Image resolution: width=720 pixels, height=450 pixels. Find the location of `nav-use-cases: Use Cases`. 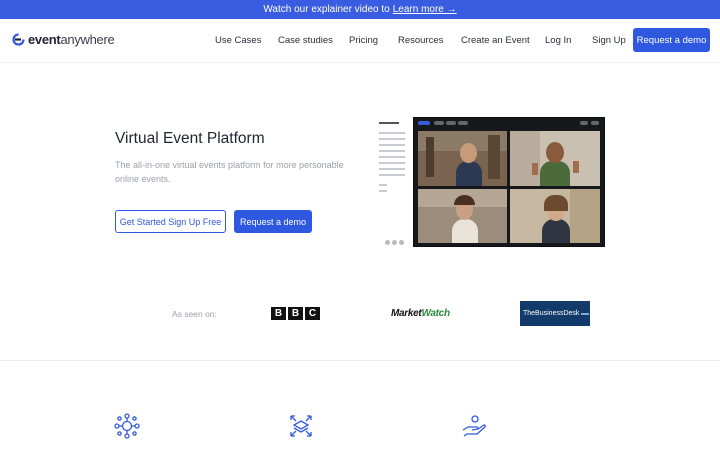

nav-use-cases: Use Cases is located at coordinates (238, 40).